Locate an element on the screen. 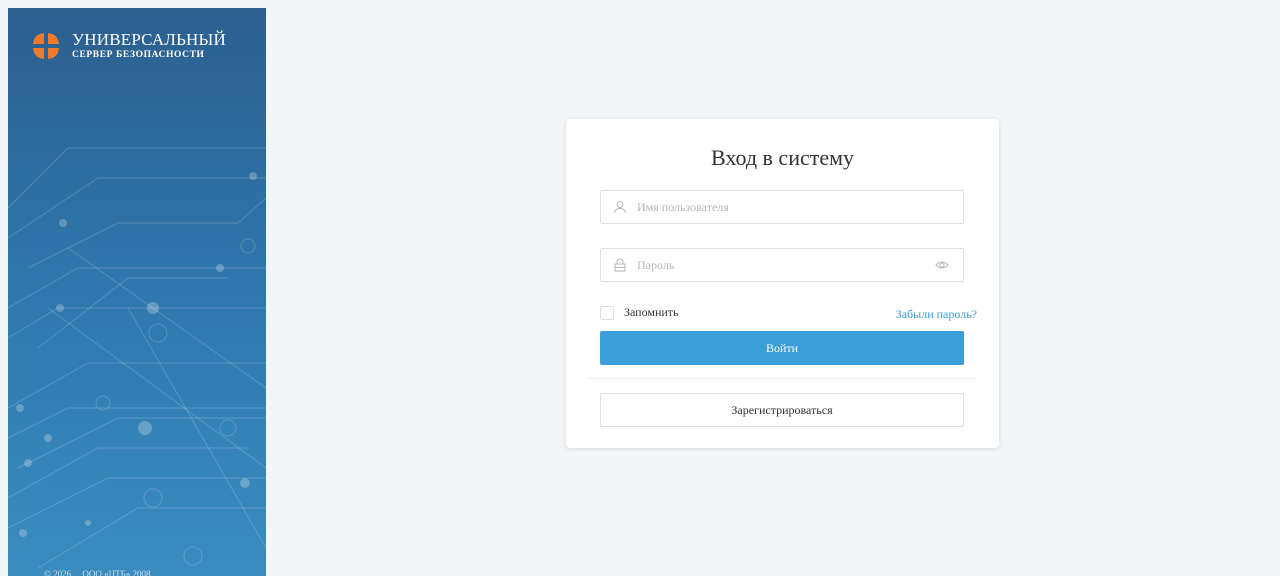 The height and width of the screenshot is (576, 1280). username-field is located at coordinates (782, 207).